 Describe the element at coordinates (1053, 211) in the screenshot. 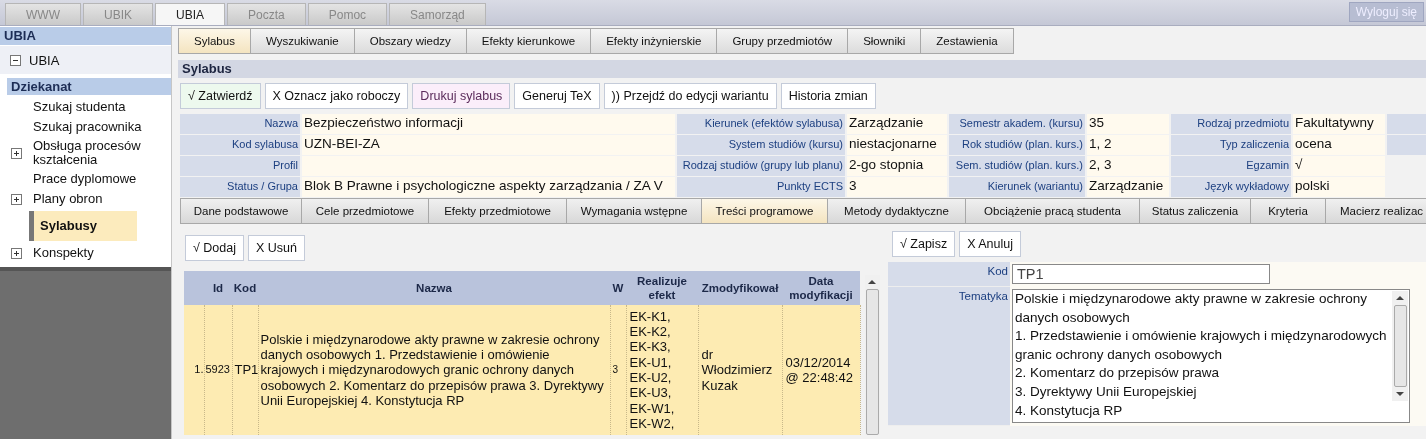

I see `tab: Obciążenie pracą studenta` at that location.